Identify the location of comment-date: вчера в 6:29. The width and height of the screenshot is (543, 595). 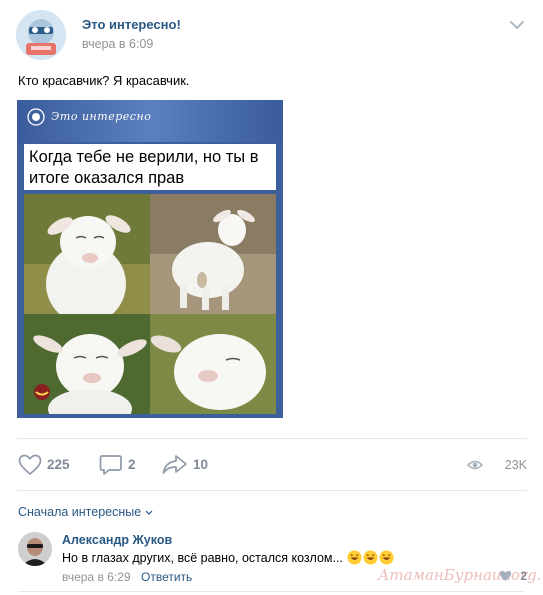
(96, 577).